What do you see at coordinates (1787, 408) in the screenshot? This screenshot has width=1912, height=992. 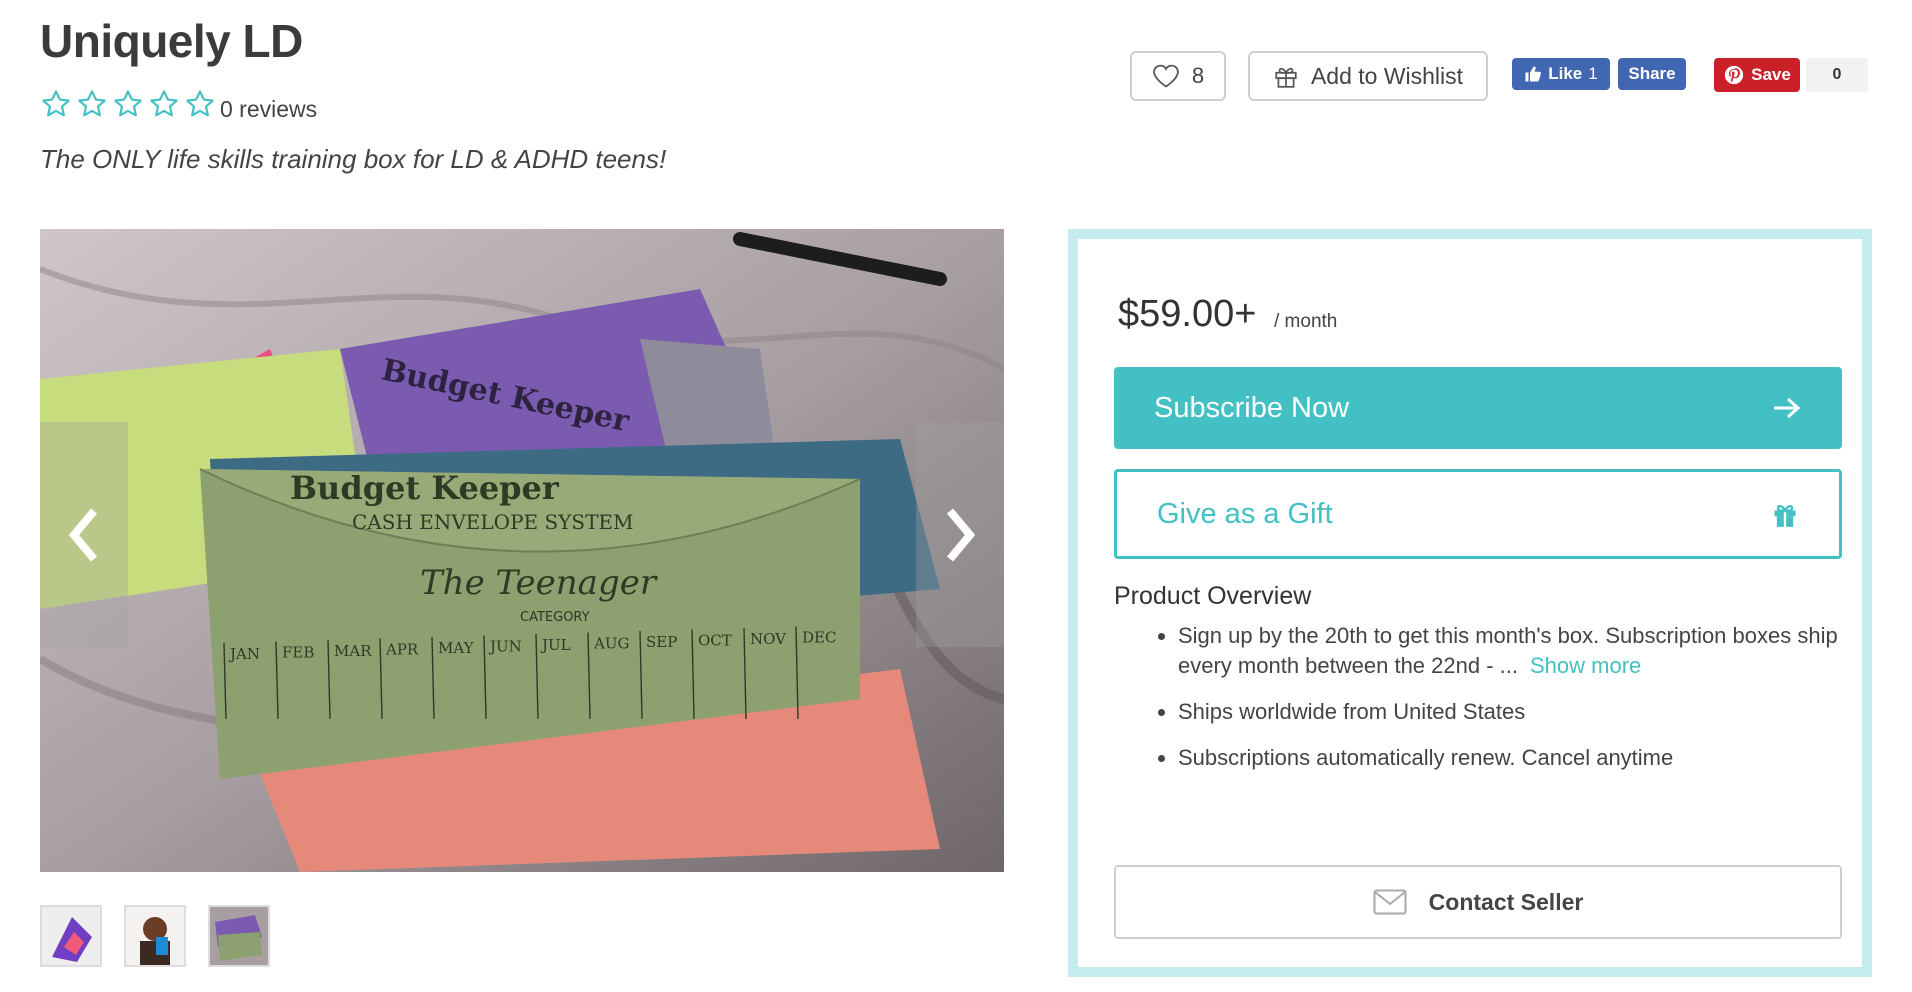 I see `arrow-right-icon` at bounding box center [1787, 408].